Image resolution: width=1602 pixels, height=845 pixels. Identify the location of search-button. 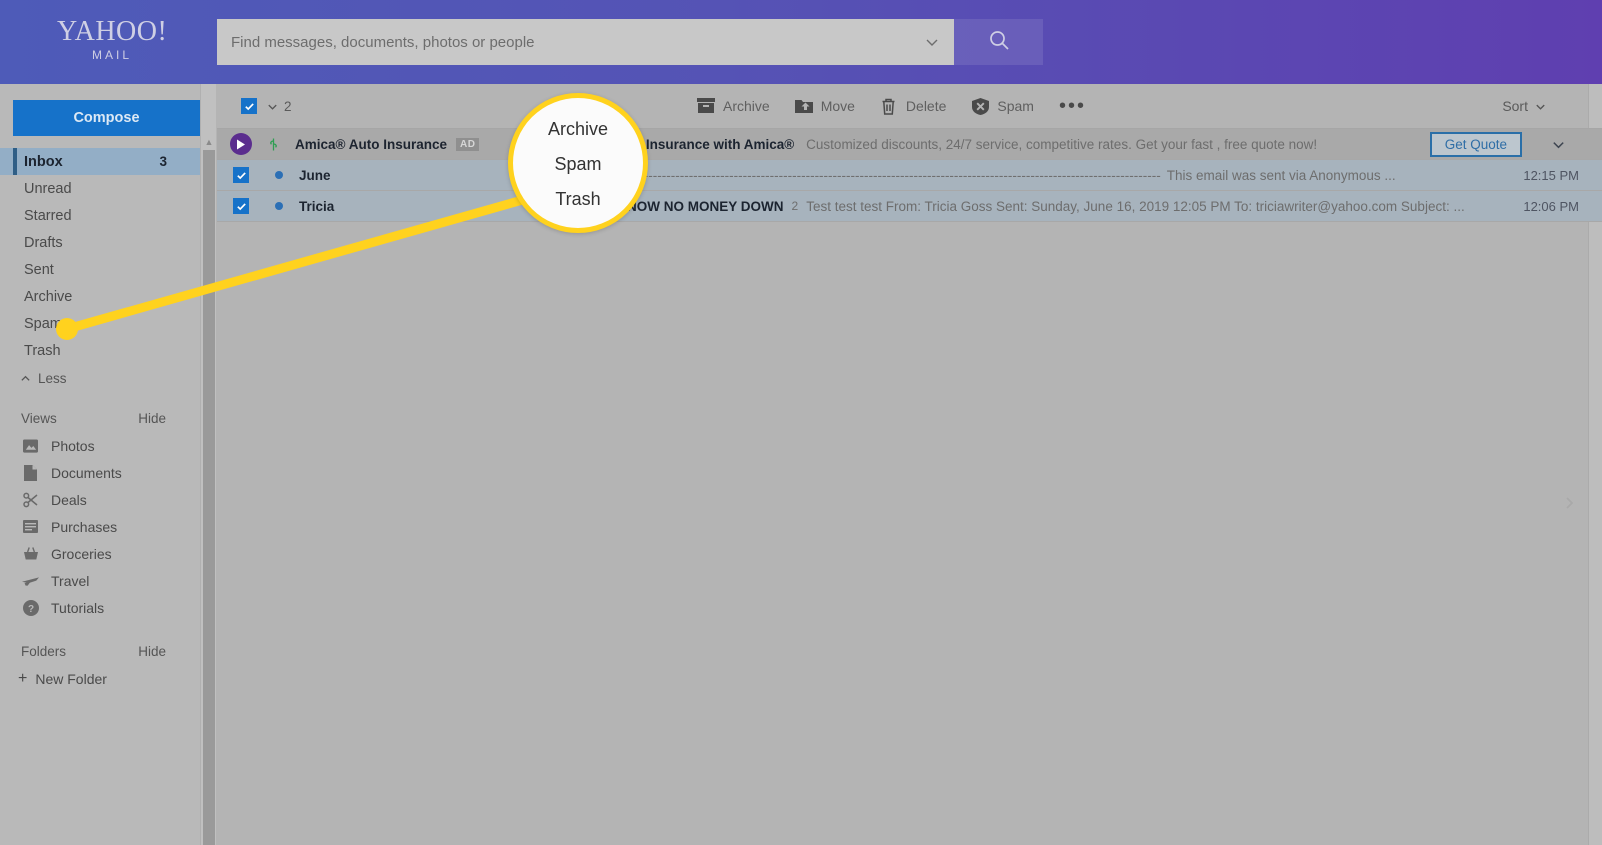
(998, 42).